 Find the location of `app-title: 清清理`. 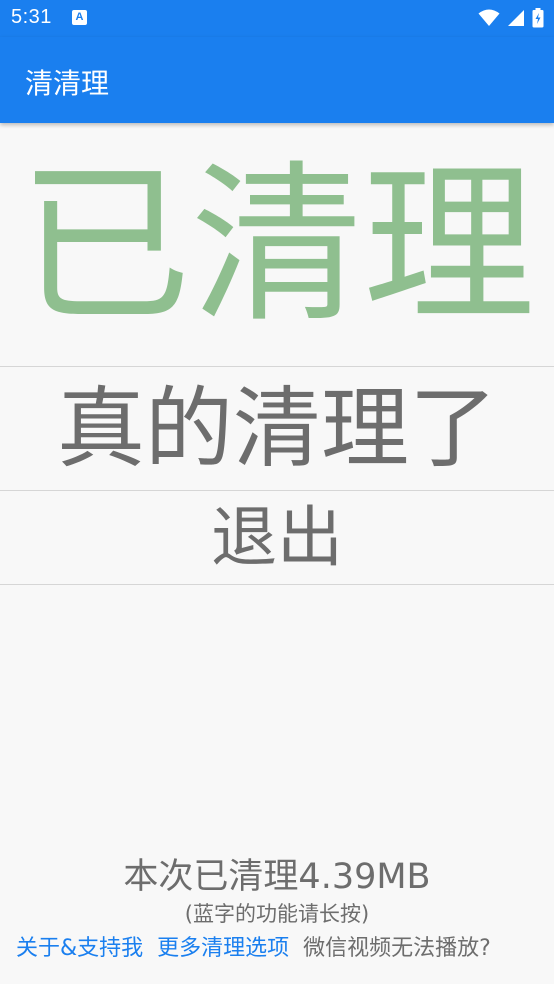

app-title: 清清理 is located at coordinates (67, 83).